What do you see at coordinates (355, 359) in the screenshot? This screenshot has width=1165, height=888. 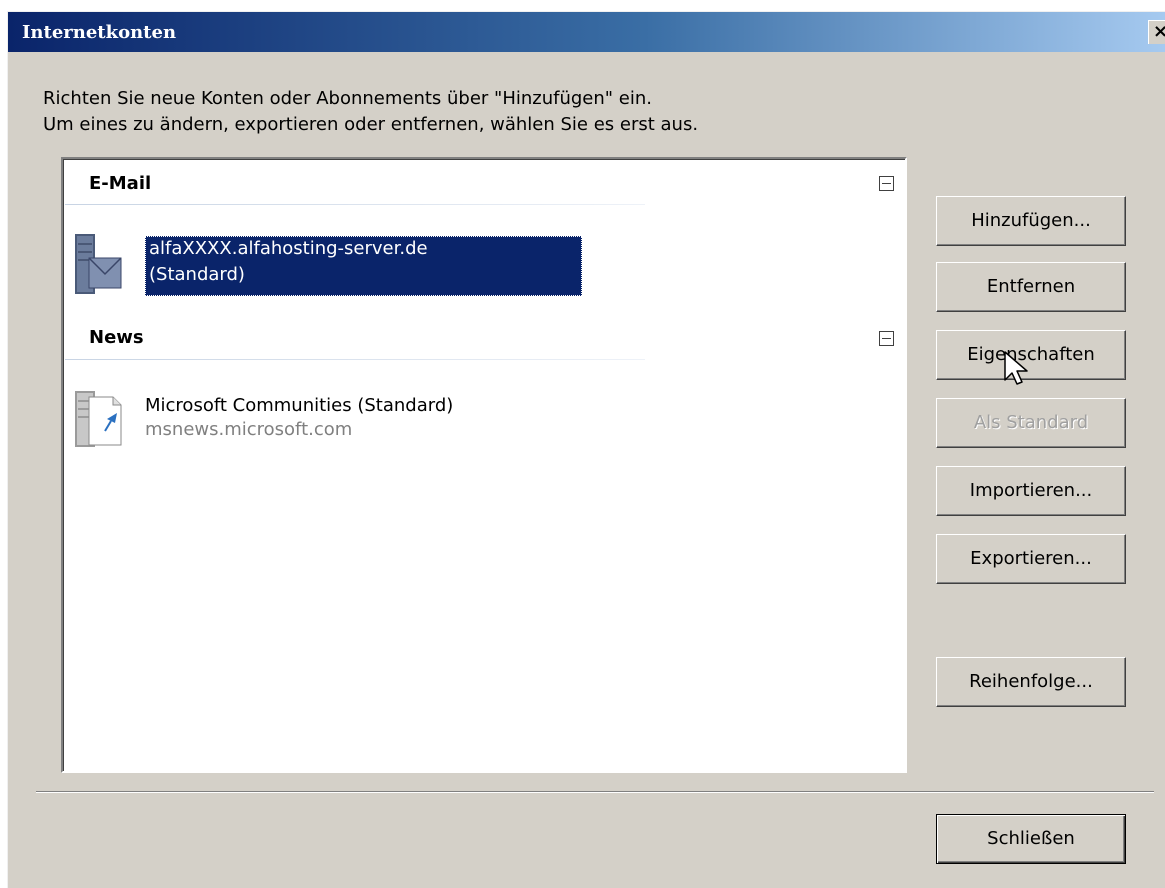 I see `group-divider-news` at bounding box center [355, 359].